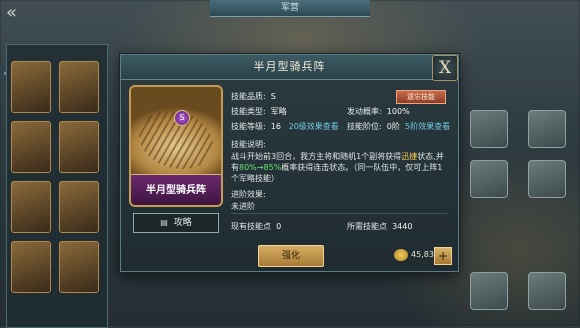 Image resolution: width=580 pixels, height=328 pixels. What do you see at coordinates (445, 68) in the screenshot?
I see `close-button: X` at bounding box center [445, 68].